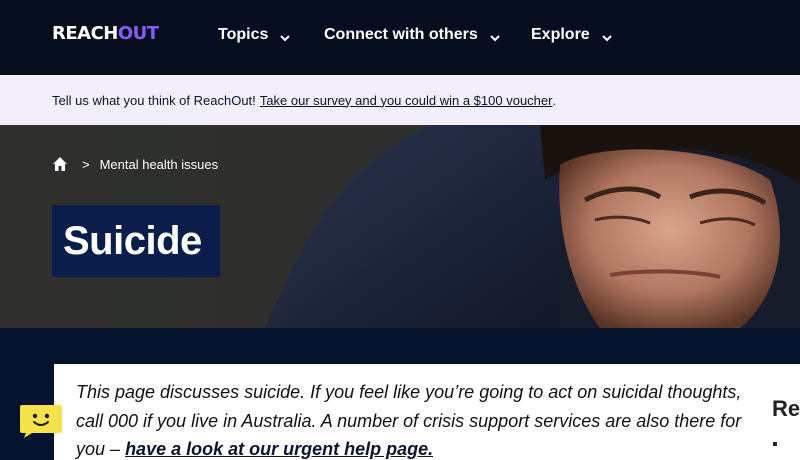 Image resolution: width=800 pixels, height=460 pixels. What do you see at coordinates (41, 421) in the screenshot?
I see `smiley-chat-icon` at bounding box center [41, 421].